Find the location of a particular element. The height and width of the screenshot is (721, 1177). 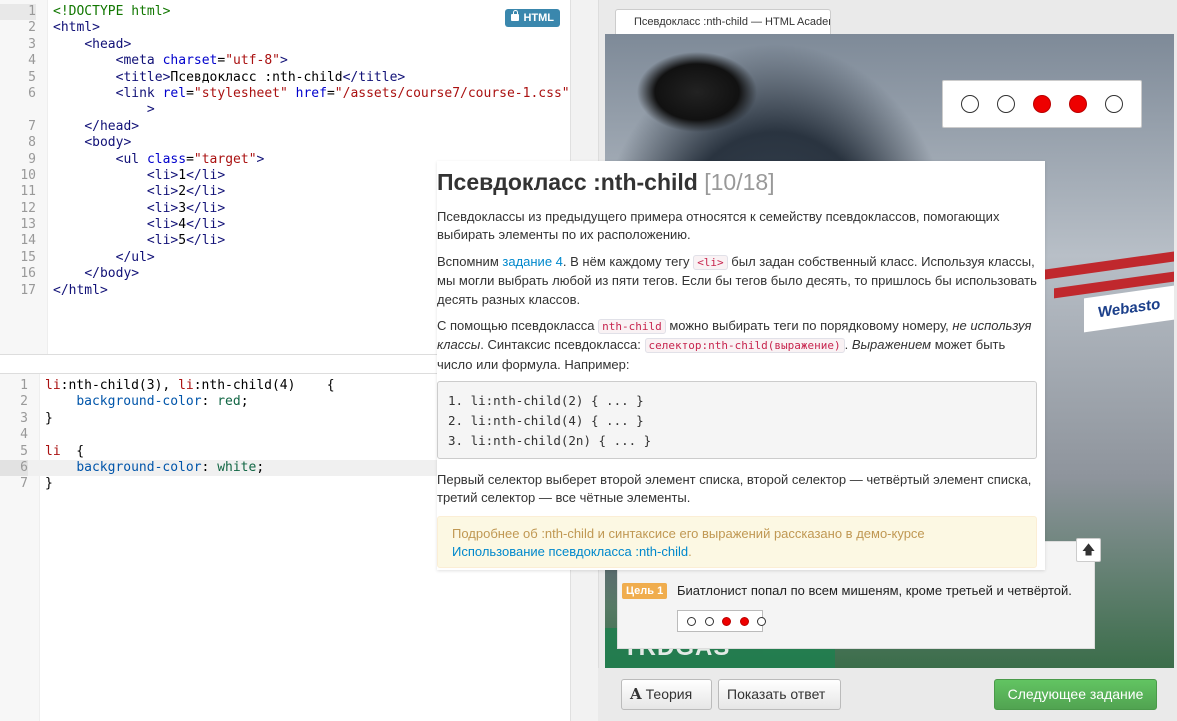

code-line: 7 </head> is located at coordinates (285, 127).